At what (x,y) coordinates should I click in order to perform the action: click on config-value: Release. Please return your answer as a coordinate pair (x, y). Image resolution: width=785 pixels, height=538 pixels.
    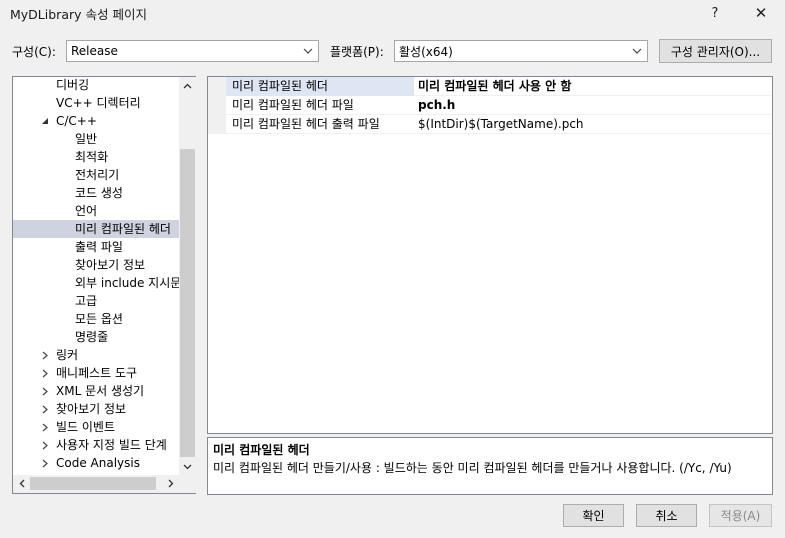
    Looking at the image, I should click on (94, 51).